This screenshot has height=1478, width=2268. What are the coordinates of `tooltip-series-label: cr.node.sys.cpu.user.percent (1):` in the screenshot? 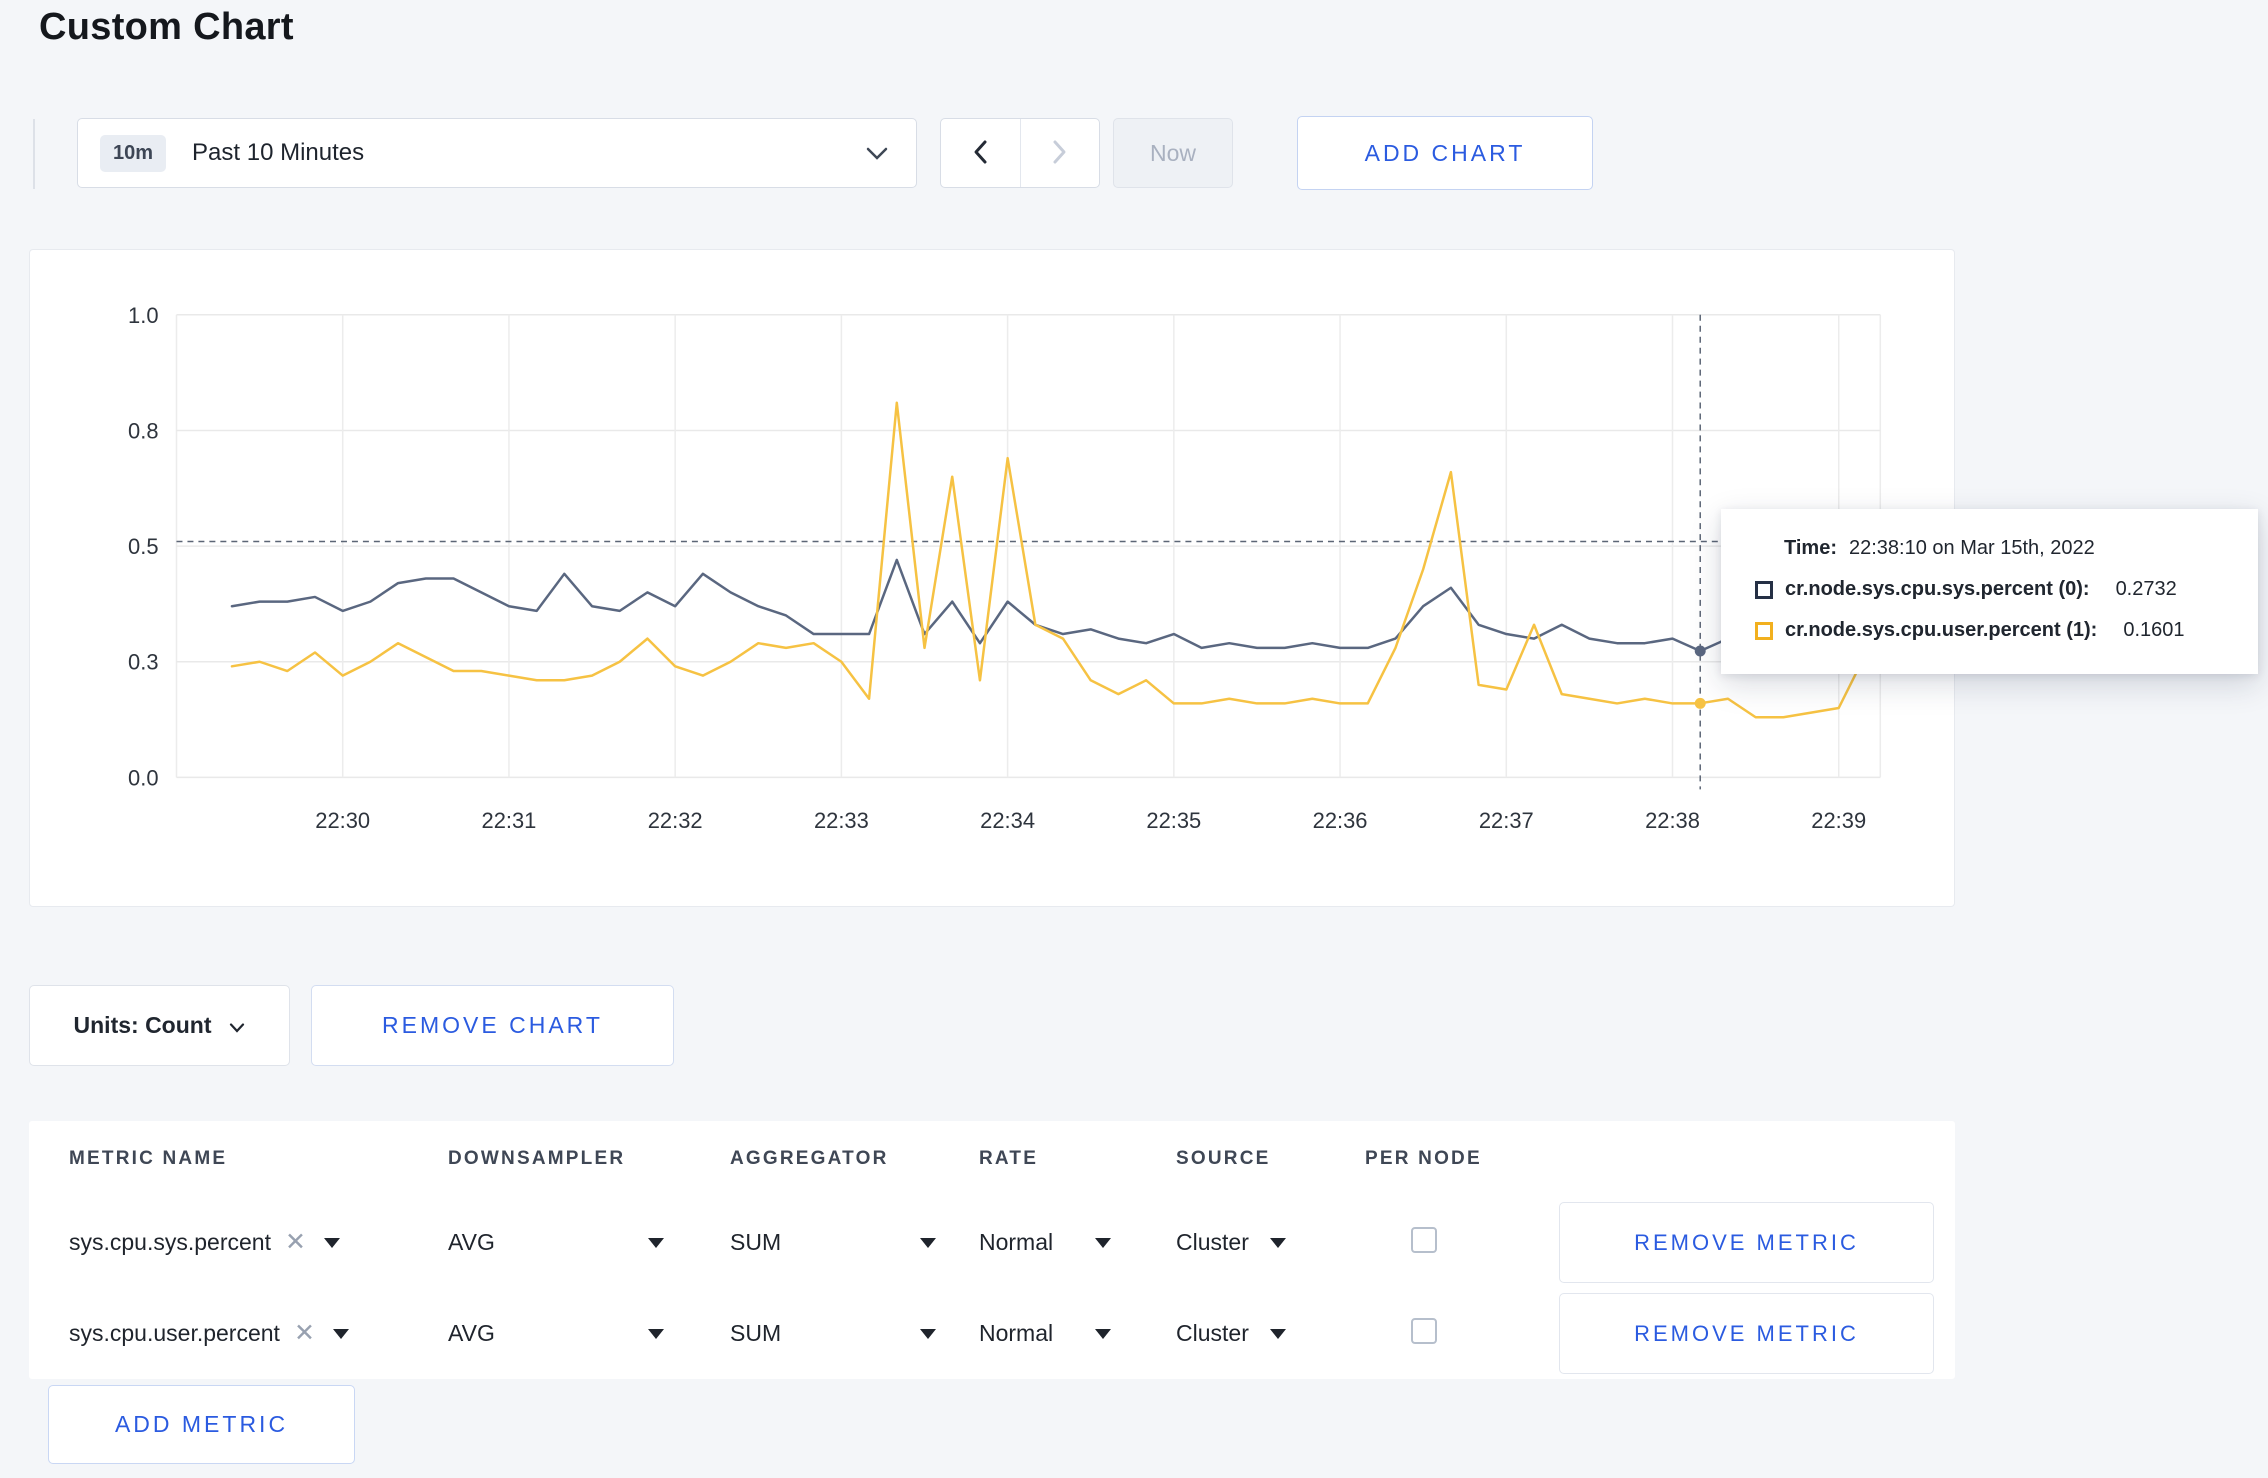 It's located at (1941, 630).